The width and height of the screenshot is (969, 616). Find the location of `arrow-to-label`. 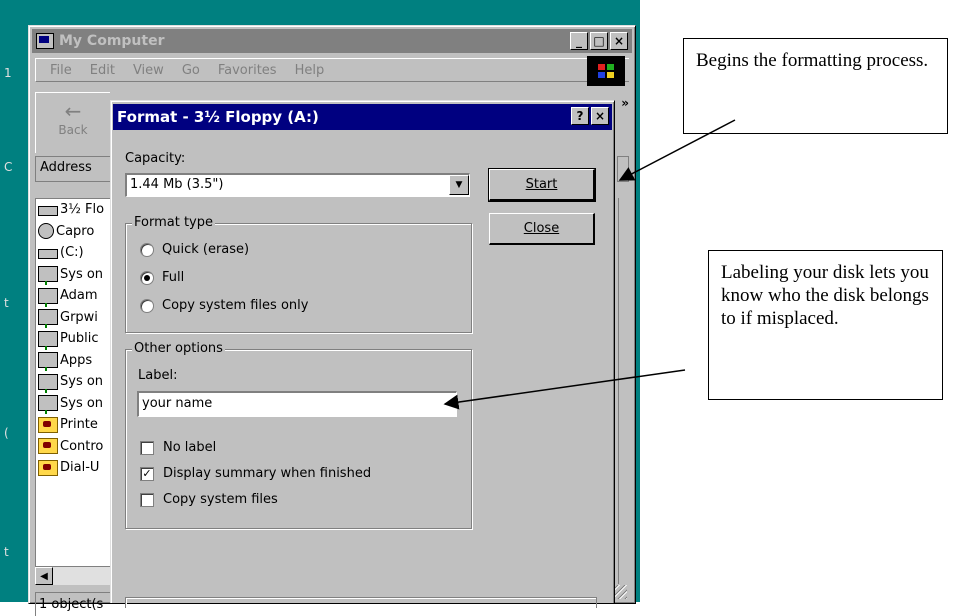

arrow-to-label is located at coordinates (564, 389).